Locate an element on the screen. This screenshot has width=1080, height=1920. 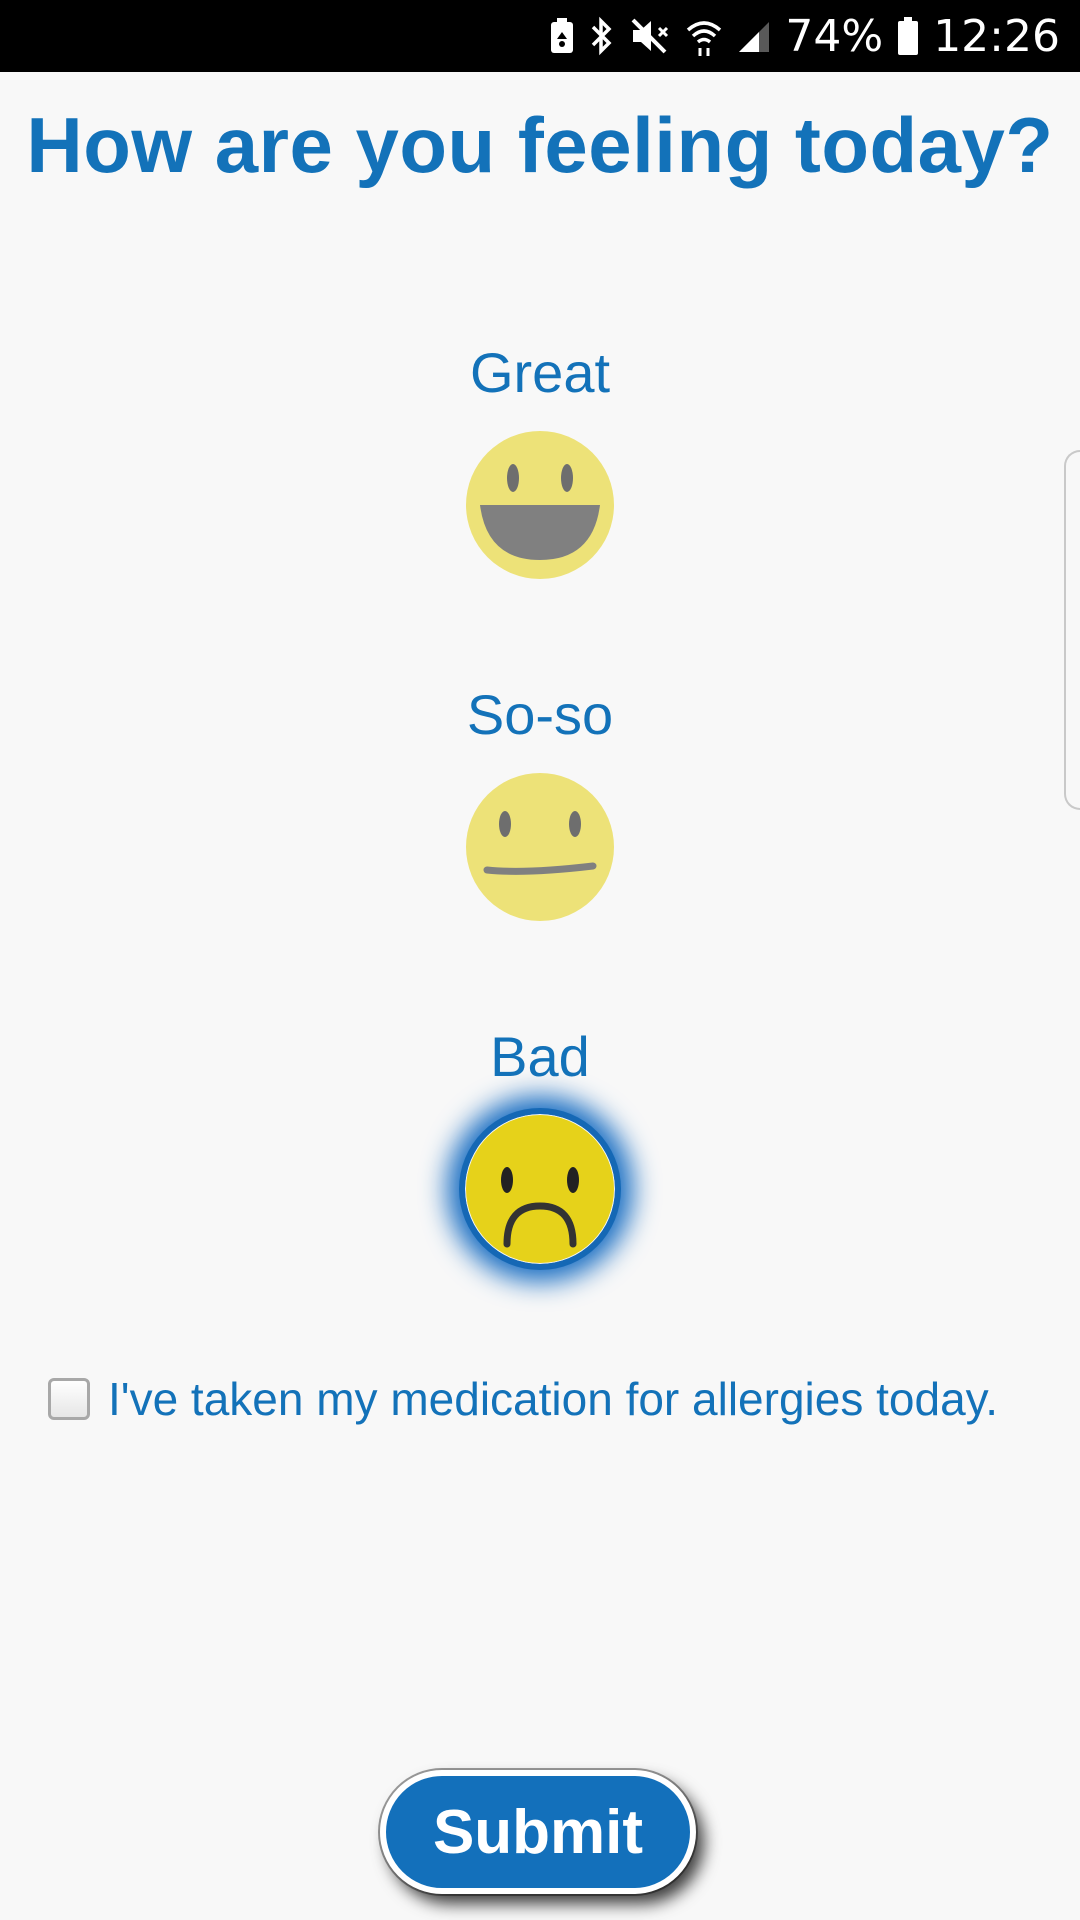
wifi-icon is located at coordinates (704, 36).